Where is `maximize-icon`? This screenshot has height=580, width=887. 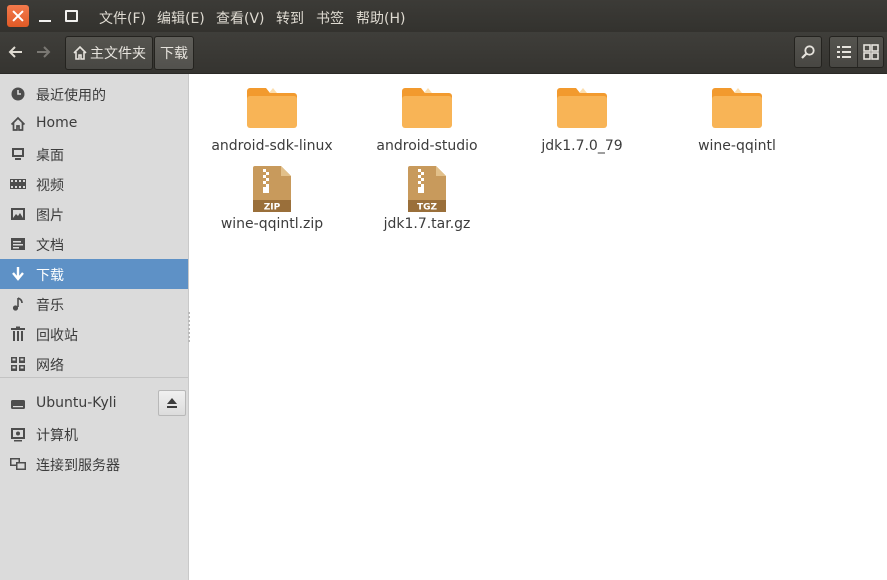 maximize-icon is located at coordinates (71, 16).